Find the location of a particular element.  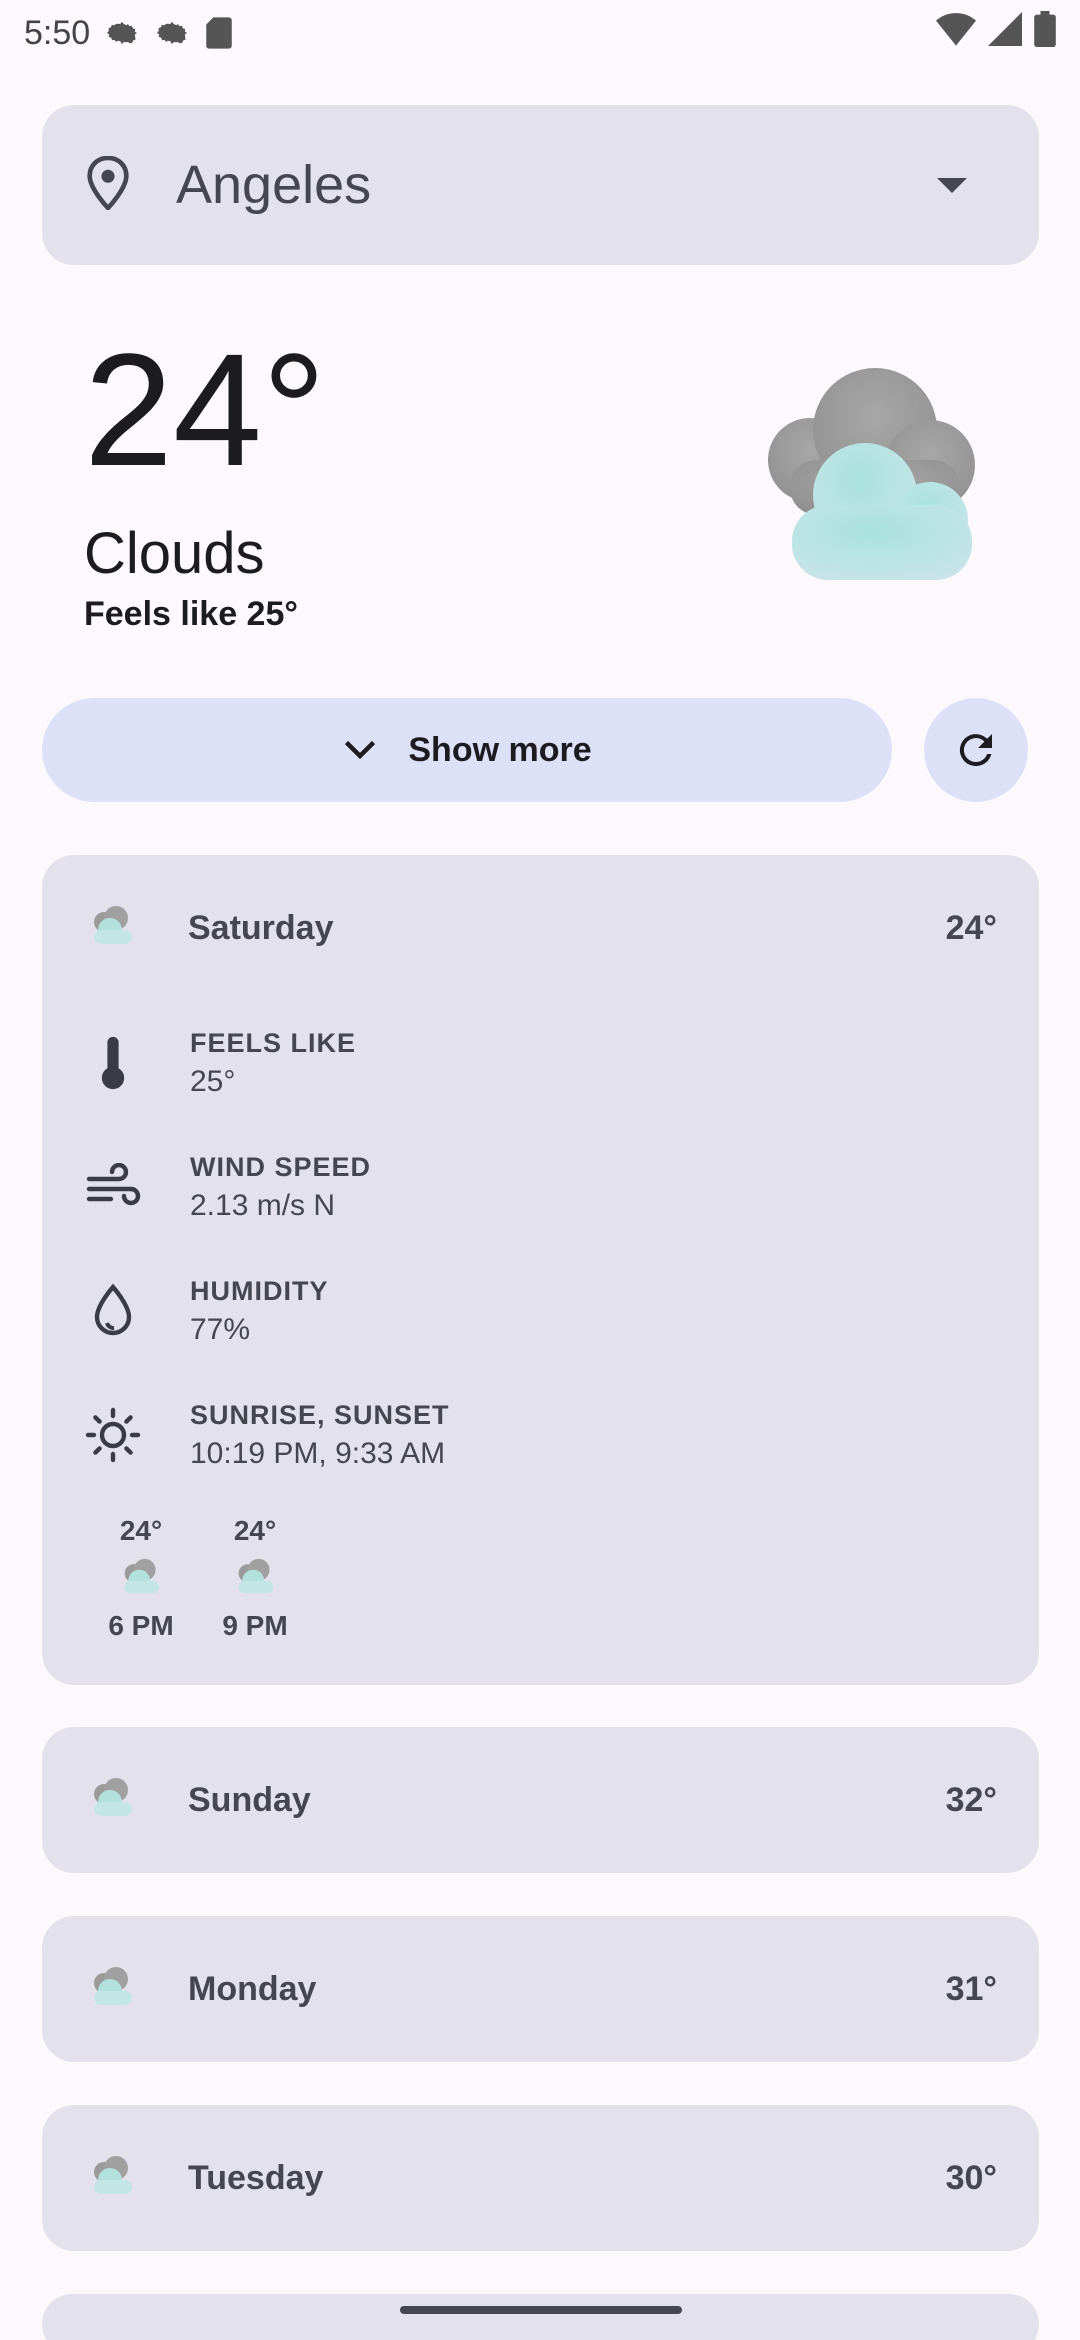

current-feels-like: Feels like 25° is located at coordinates (191, 614).